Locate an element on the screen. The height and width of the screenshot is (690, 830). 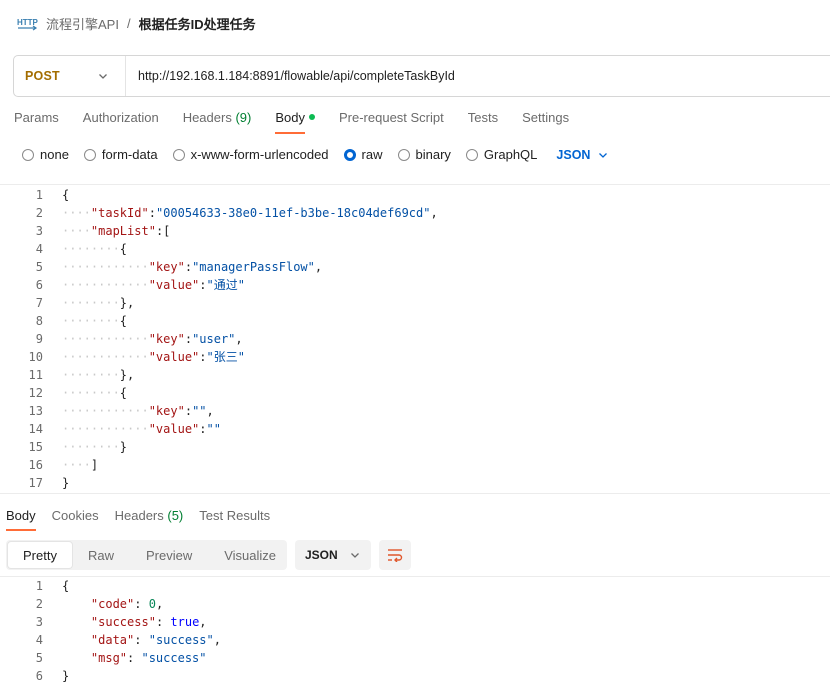
breadcrumb-parent: 流程引擎API is located at coordinates (82, 23).